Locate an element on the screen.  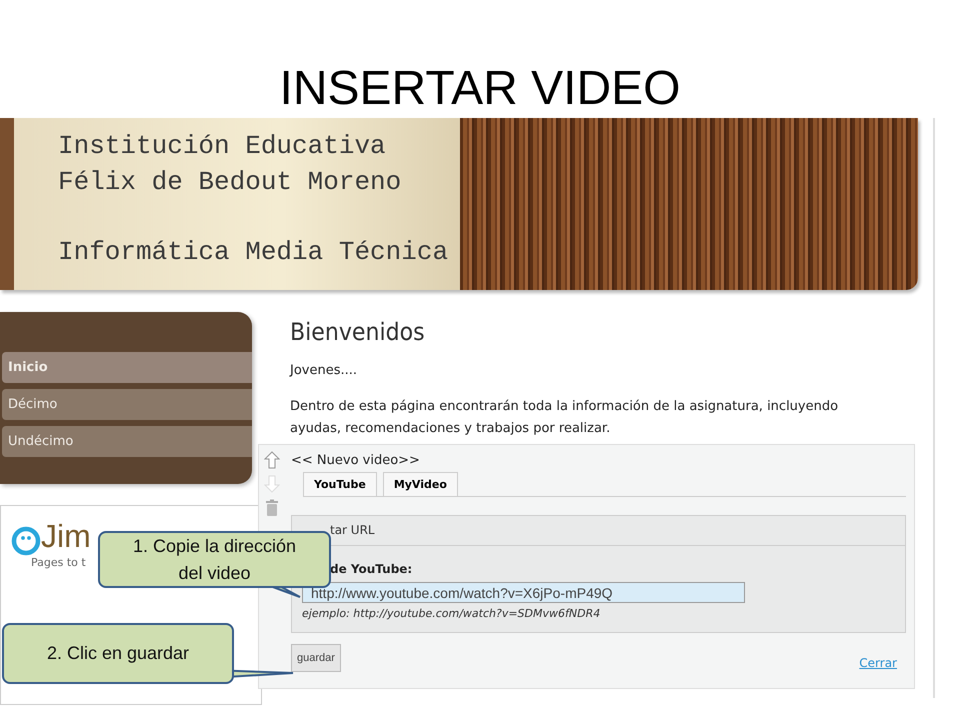
save-button: guardar is located at coordinates (316, 658).